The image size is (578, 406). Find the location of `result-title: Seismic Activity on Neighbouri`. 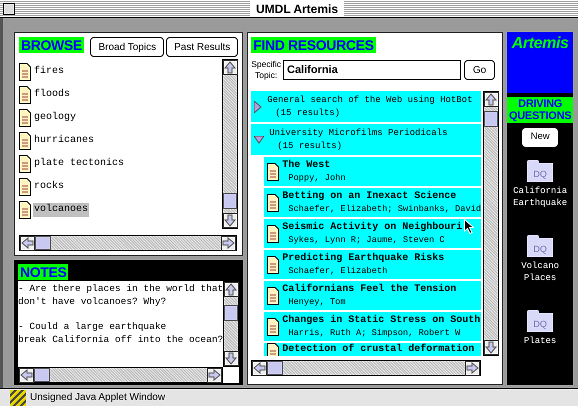

result-title: Seismic Activity on Neighbouri is located at coordinates (372, 227).